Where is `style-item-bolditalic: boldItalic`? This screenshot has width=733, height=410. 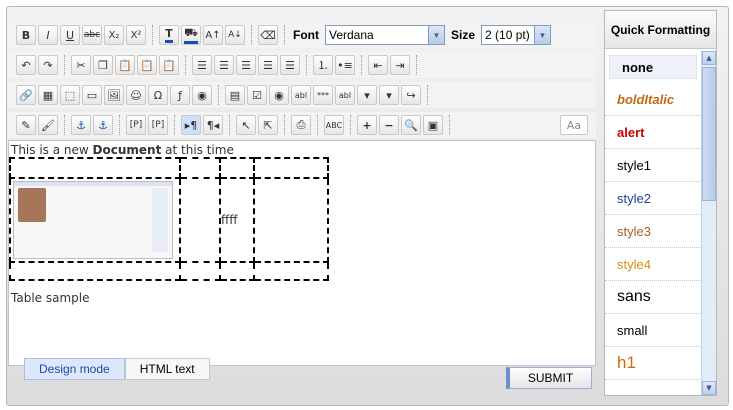 style-item-bolditalic: boldItalic is located at coordinates (653, 99).